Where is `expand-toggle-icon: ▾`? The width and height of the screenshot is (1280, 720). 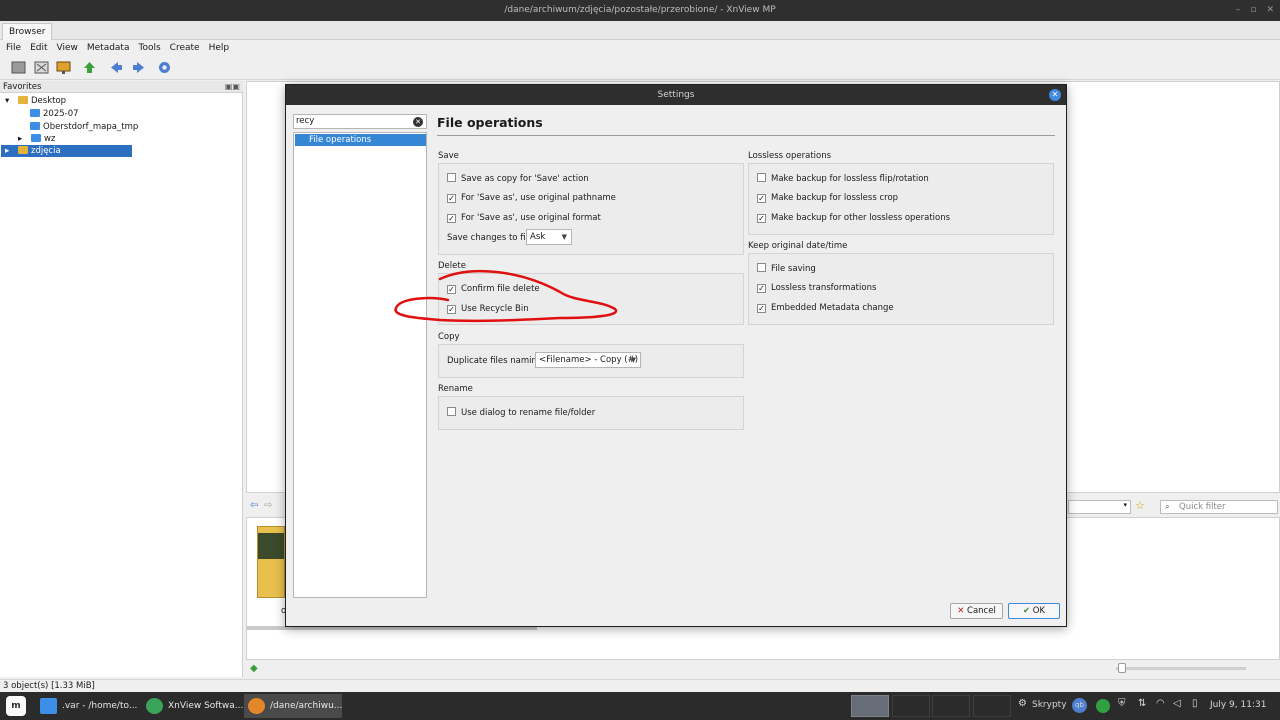
expand-toggle-icon: ▾ is located at coordinates (7, 101).